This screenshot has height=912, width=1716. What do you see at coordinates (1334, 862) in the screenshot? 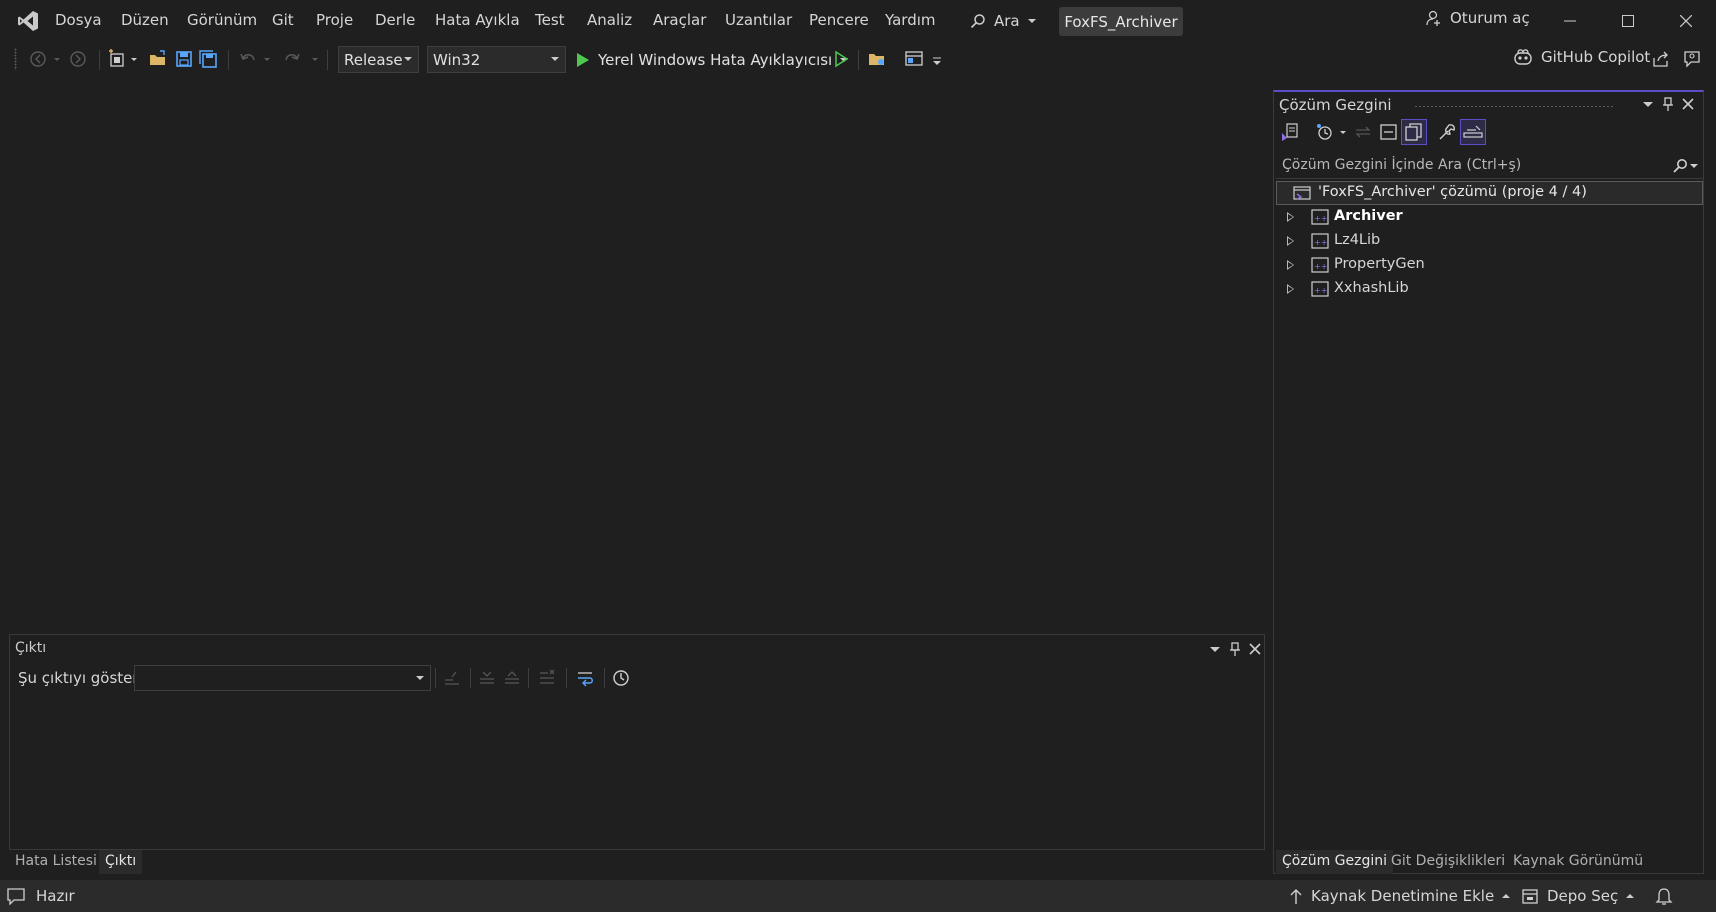
I see `tab-solution-explorer: Çözüm Gezgini` at bounding box center [1334, 862].